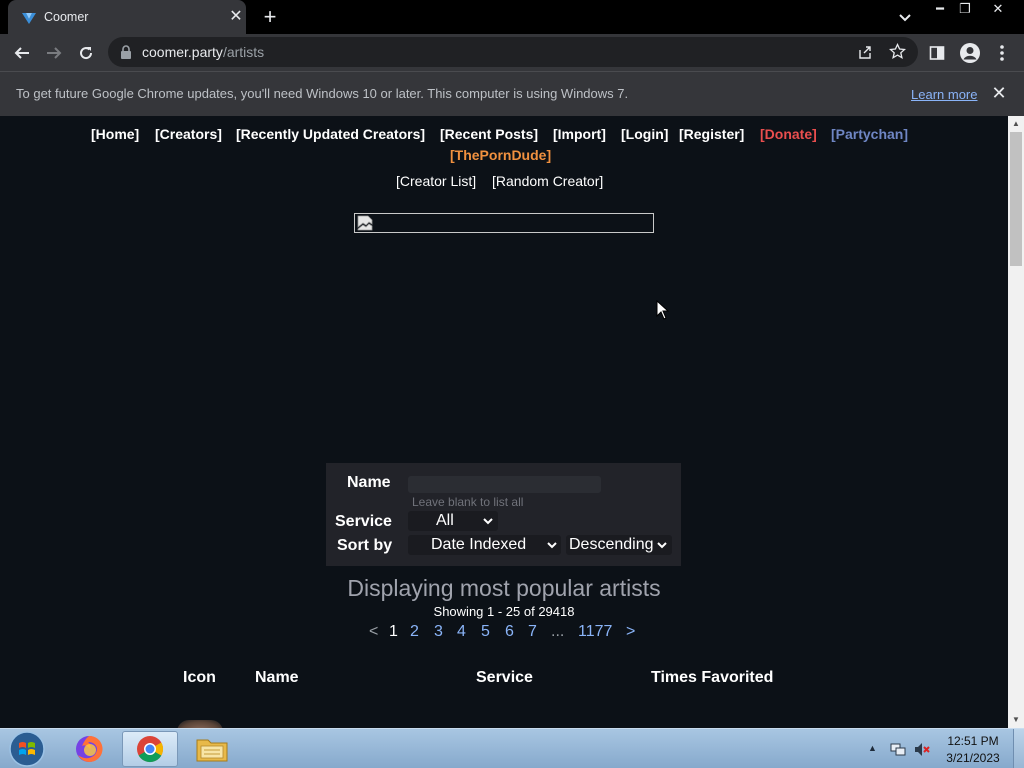 The image size is (1024, 768). Describe the element at coordinates (937, 53) in the screenshot. I see `side-panel-icon` at that location.